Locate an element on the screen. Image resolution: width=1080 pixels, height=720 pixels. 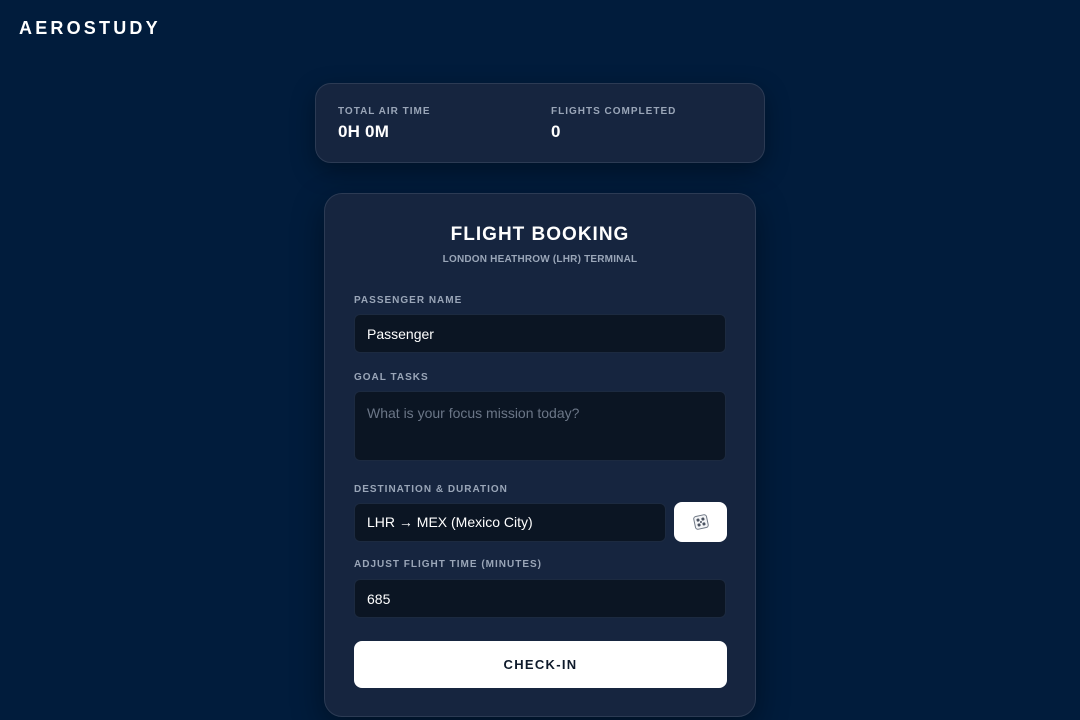
random-destination-button is located at coordinates (700, 522).